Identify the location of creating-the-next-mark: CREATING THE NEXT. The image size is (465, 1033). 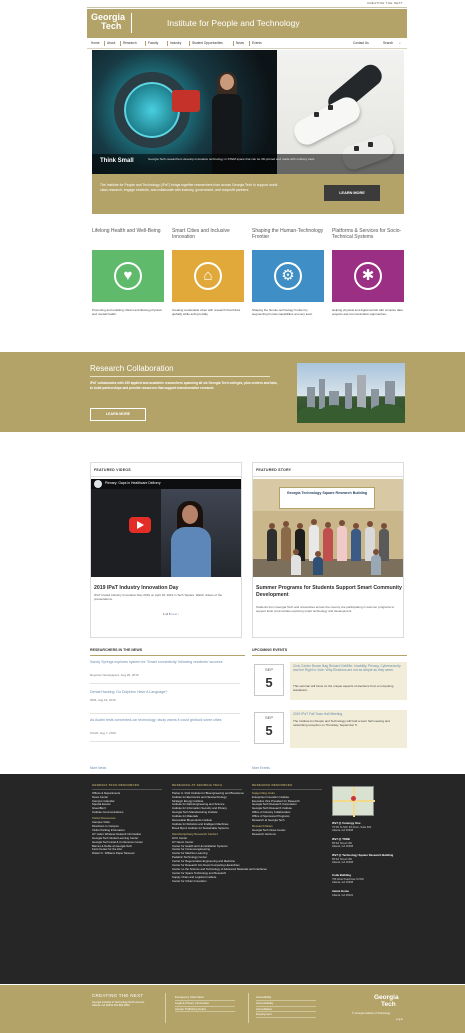
(118, 995).